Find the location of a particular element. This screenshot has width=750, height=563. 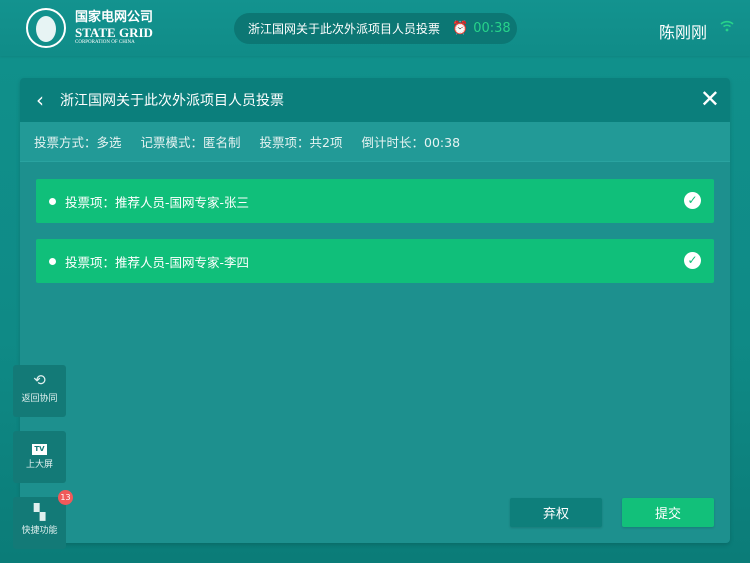

globe-icon is located at coordinates (46, 28).